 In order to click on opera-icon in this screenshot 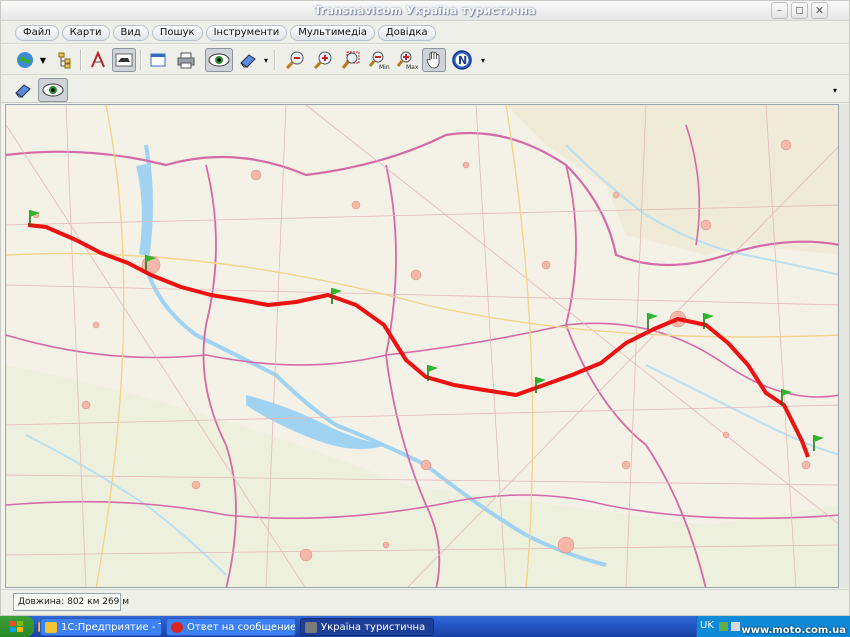, I will do `click(177, 627)`.